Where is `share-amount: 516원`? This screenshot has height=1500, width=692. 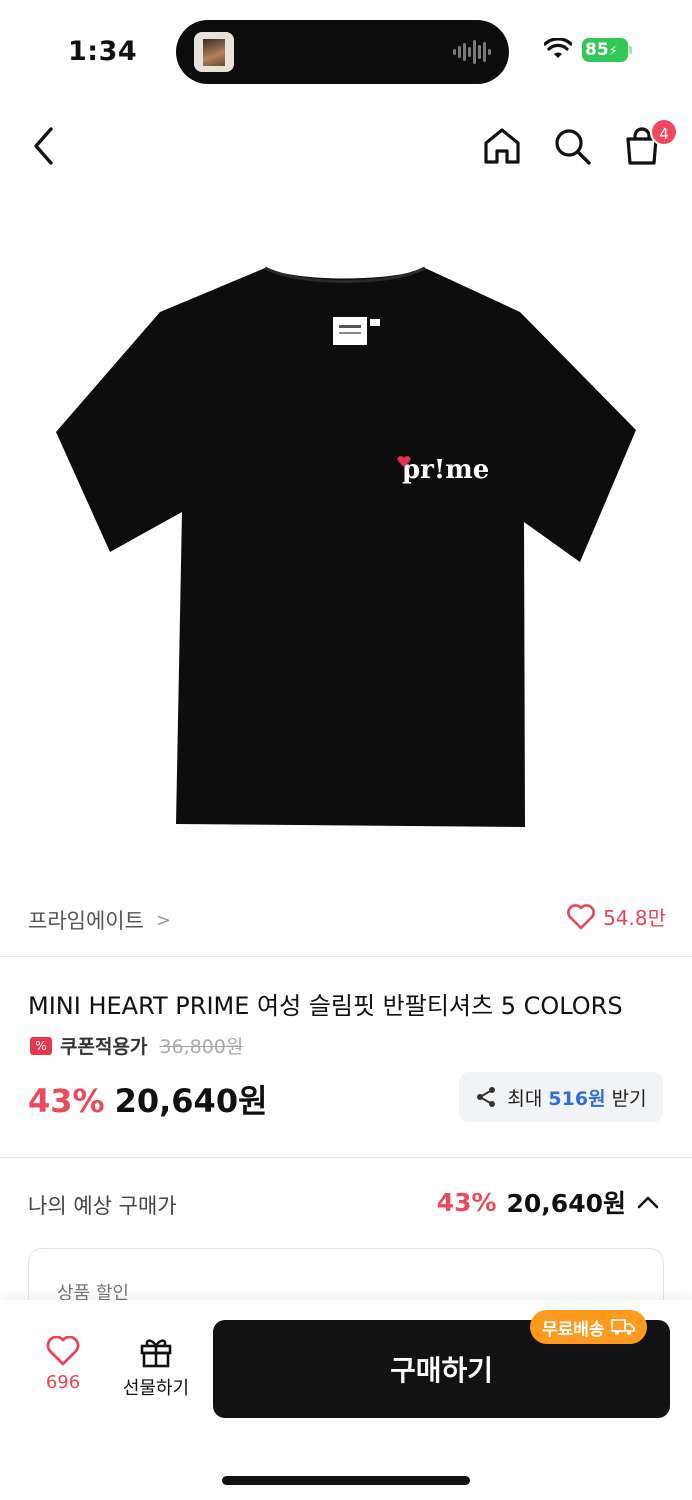
share-amount: 516원 is located at coordinates (577, 1098).